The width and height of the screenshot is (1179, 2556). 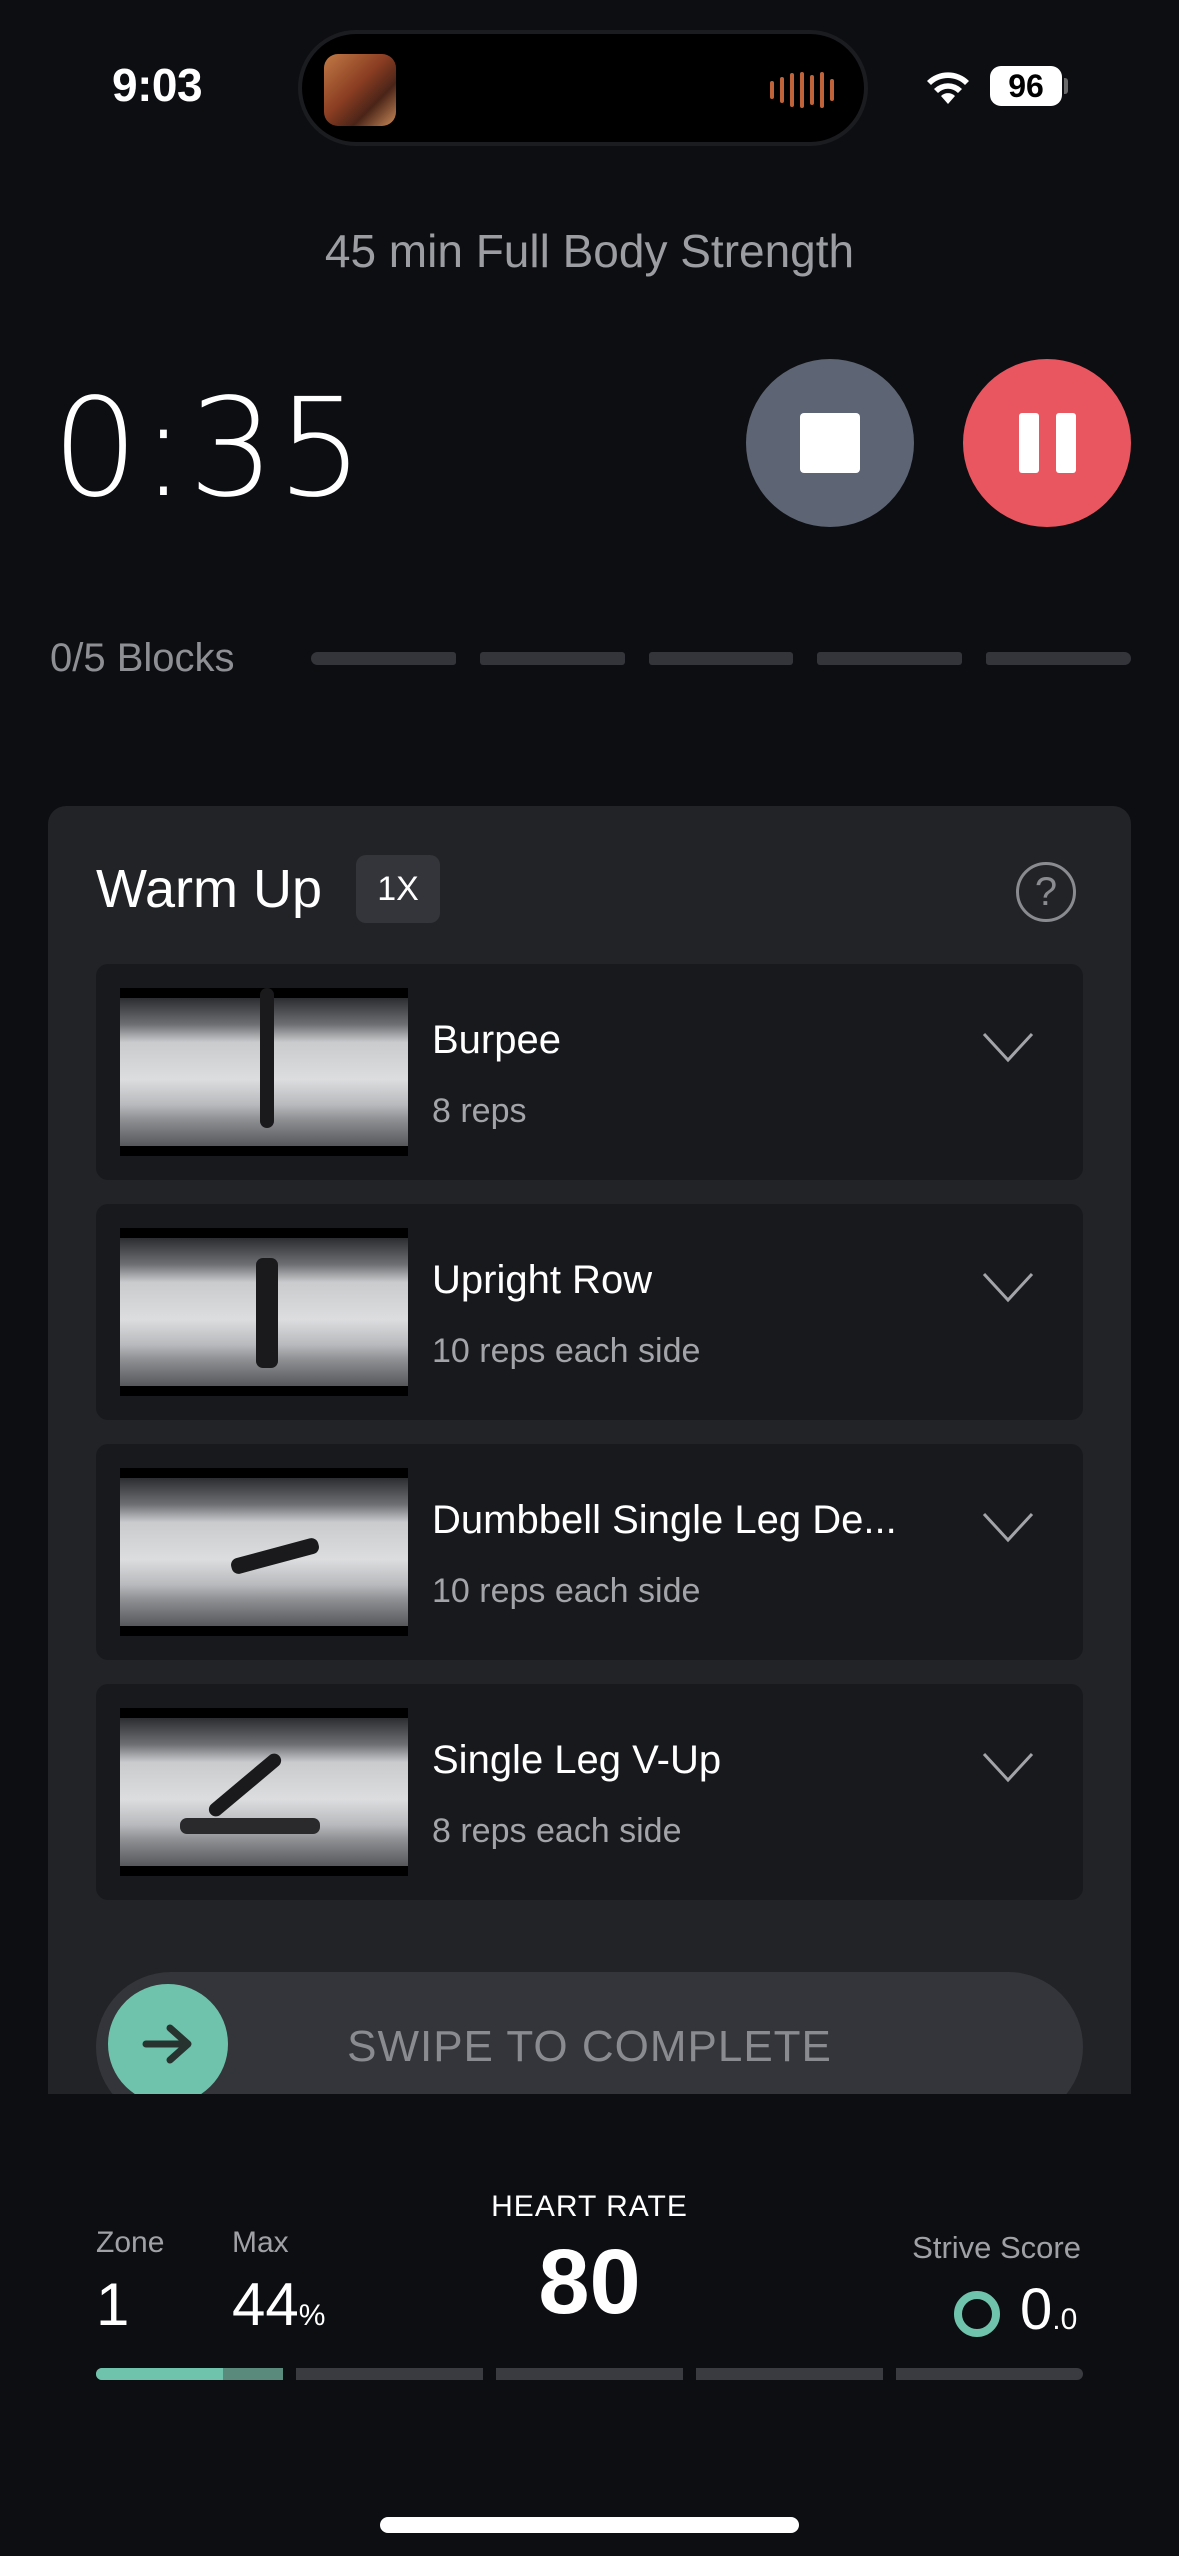 What do you see at coordinates (157, 85) in the screenshot?
I see `status-time: 9:03` at bounding box center [157, 85].